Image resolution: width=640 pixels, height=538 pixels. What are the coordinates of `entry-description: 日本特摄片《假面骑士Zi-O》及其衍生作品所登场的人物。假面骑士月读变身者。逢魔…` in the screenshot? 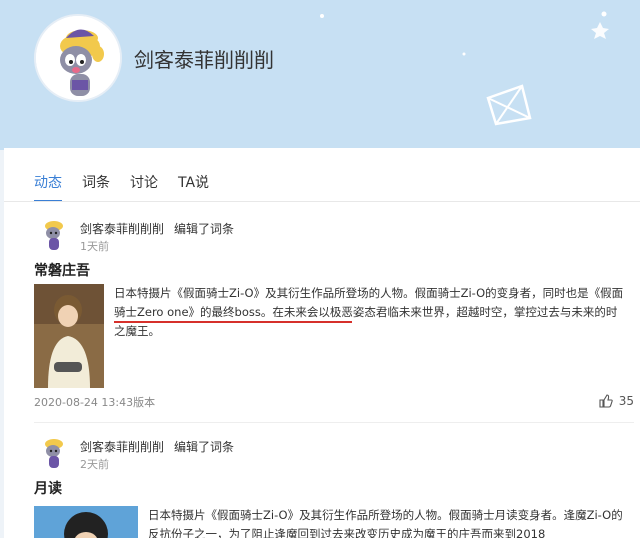 It's located at (388, 522).